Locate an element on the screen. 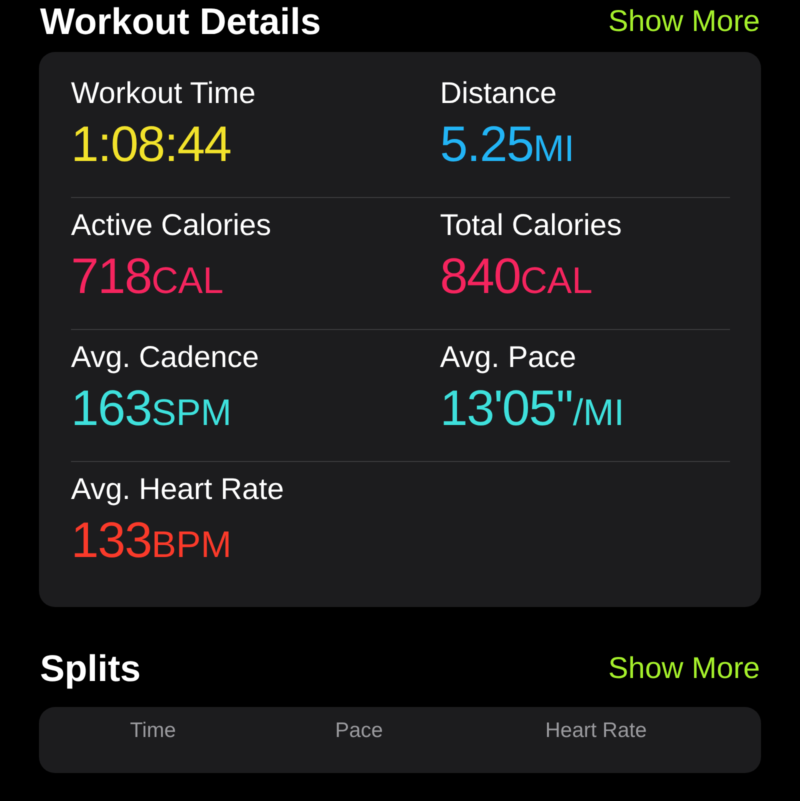 The height and width of the screenshot is (801, 800). metric-label: Avg. Heart Rate is located at coordinates (178, 490).